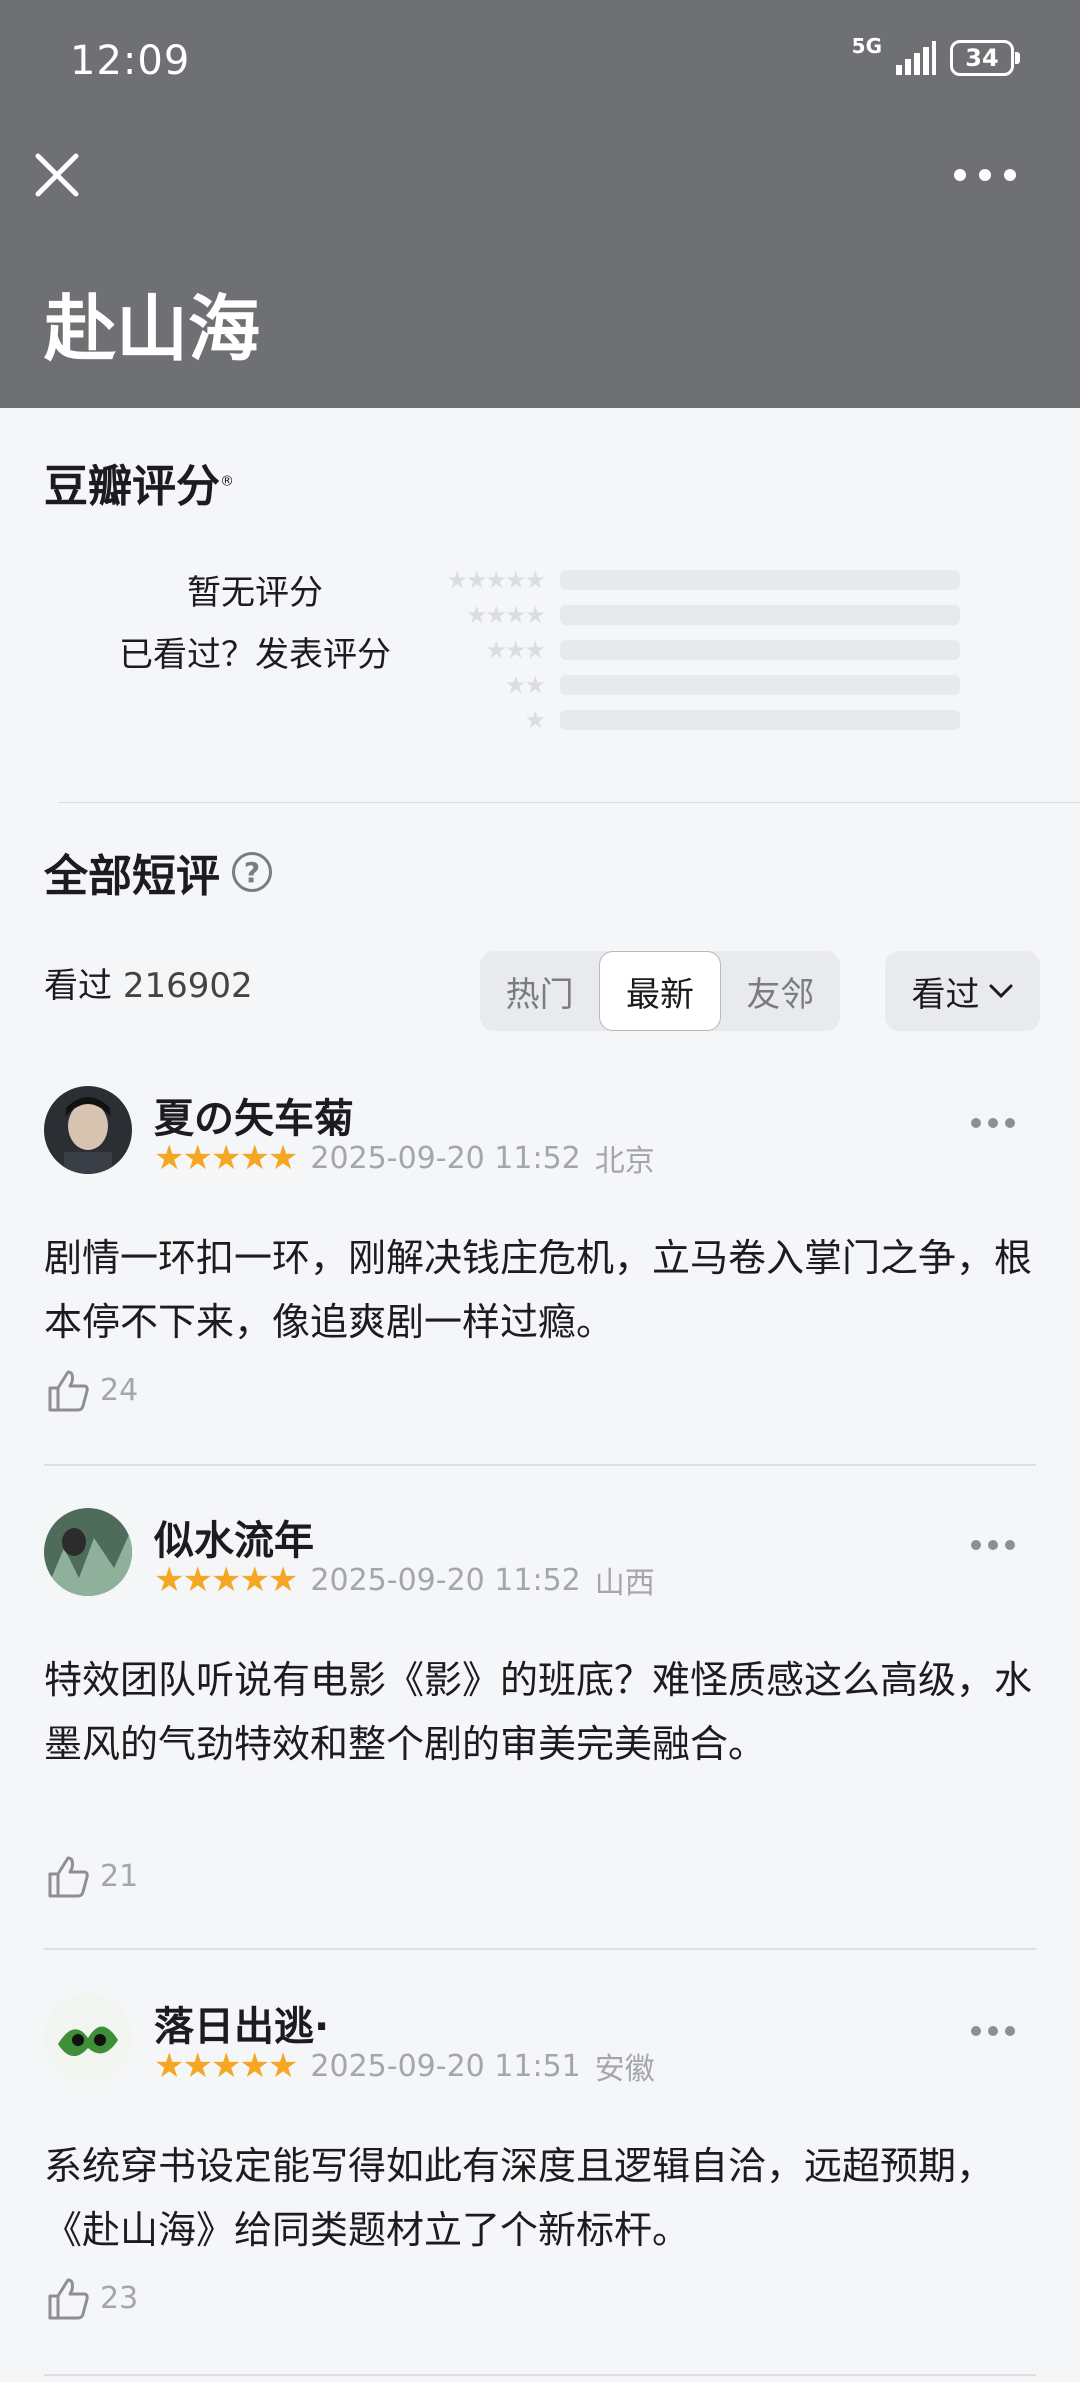 This screenshot has height=2382, width=1080. What do you see at coordinates (91, 1390) in the screenshot?
I see `like-button: 24` at bounding box center [91, 1390].